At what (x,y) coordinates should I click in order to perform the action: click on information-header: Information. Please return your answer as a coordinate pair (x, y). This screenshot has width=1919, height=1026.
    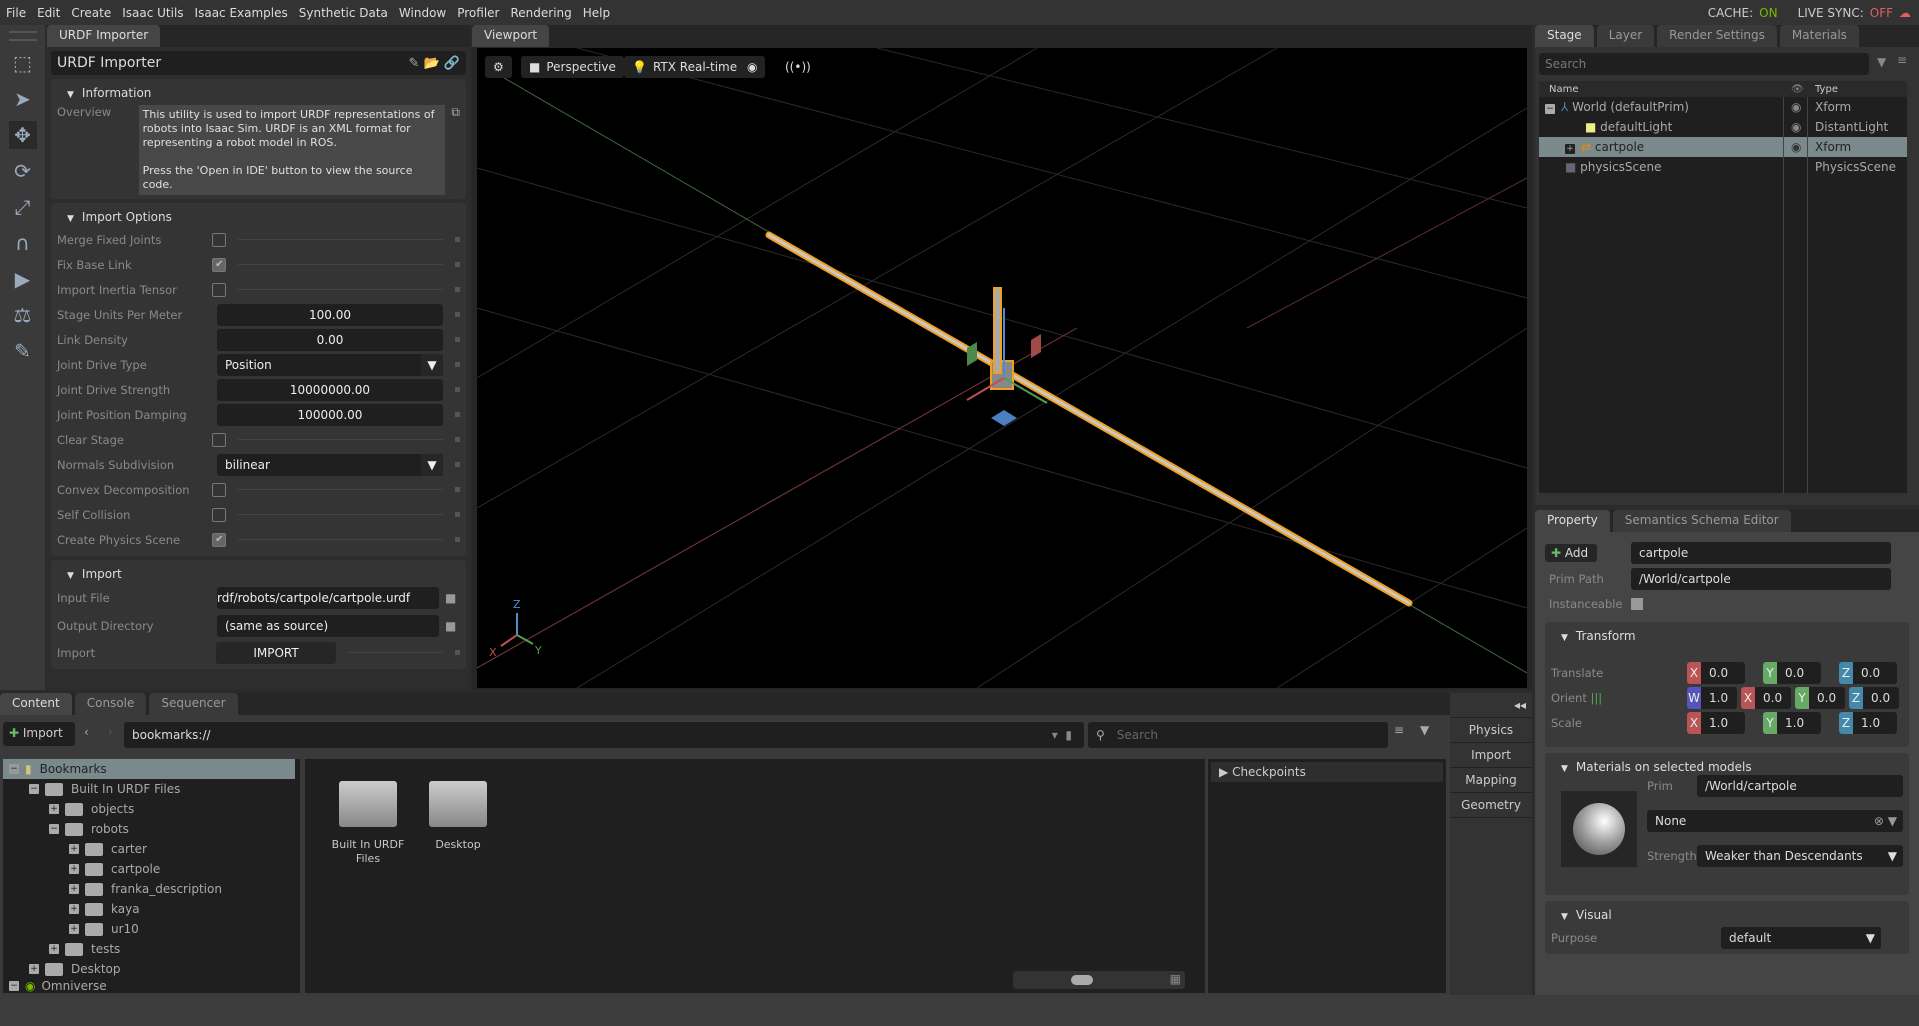
    Looking at the image, I should click on (258, 93).